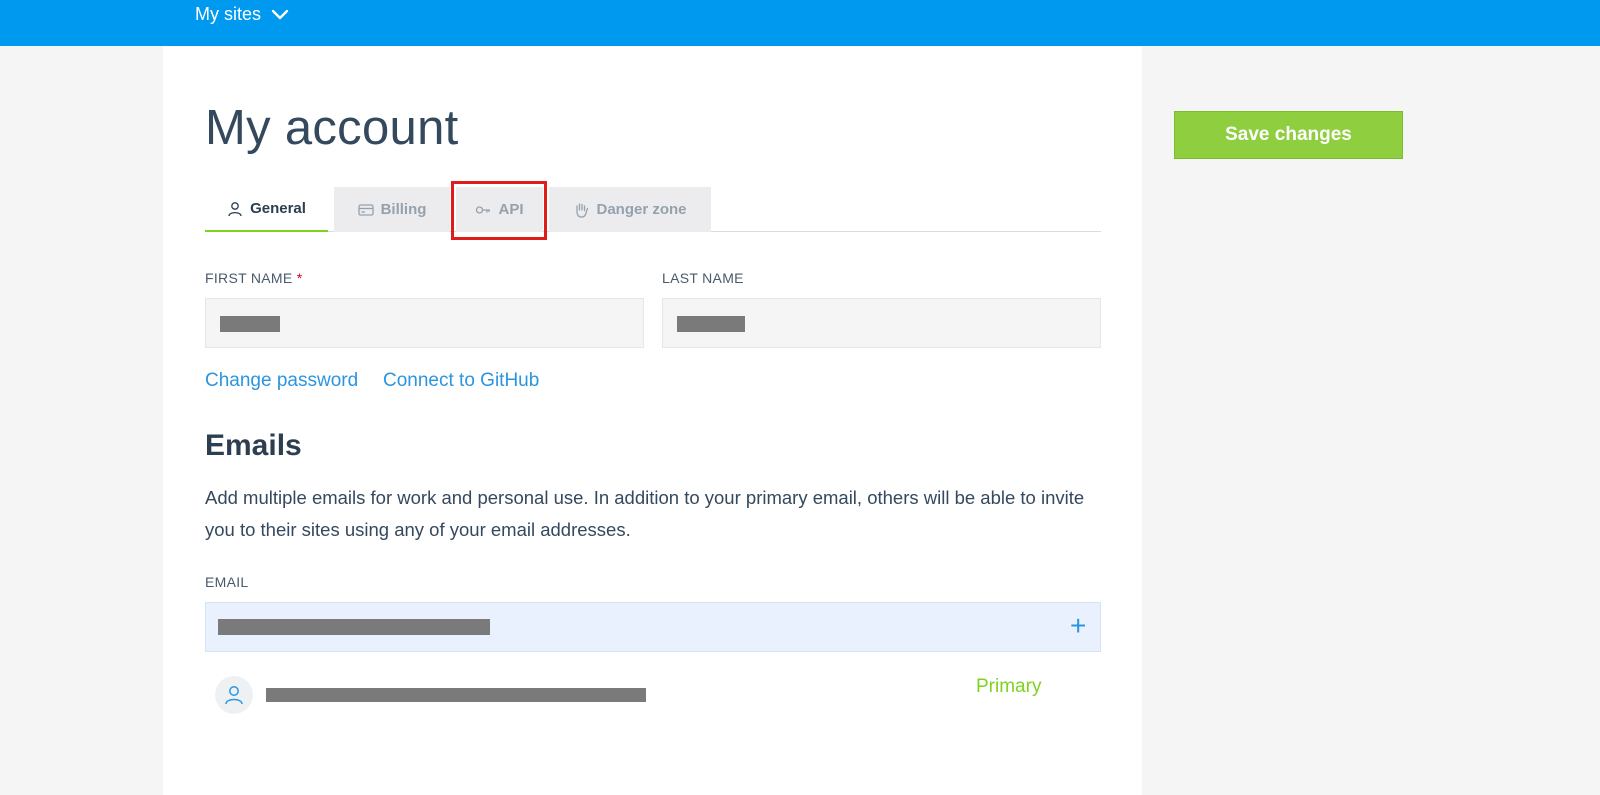  What do you see at coordinates (800, 23) in the screenshot?
I see `top-bar: My sites` at bounding box center [800, 23].